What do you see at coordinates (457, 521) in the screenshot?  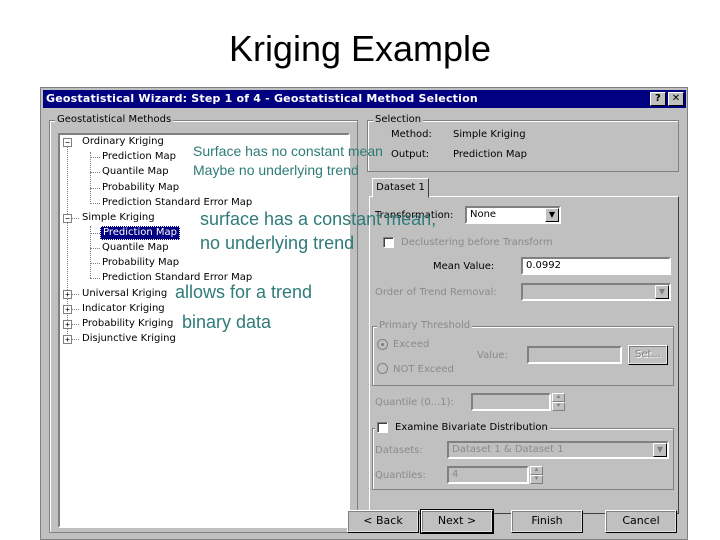 I see `next-button: Next >` at bounding box center [457, 521].